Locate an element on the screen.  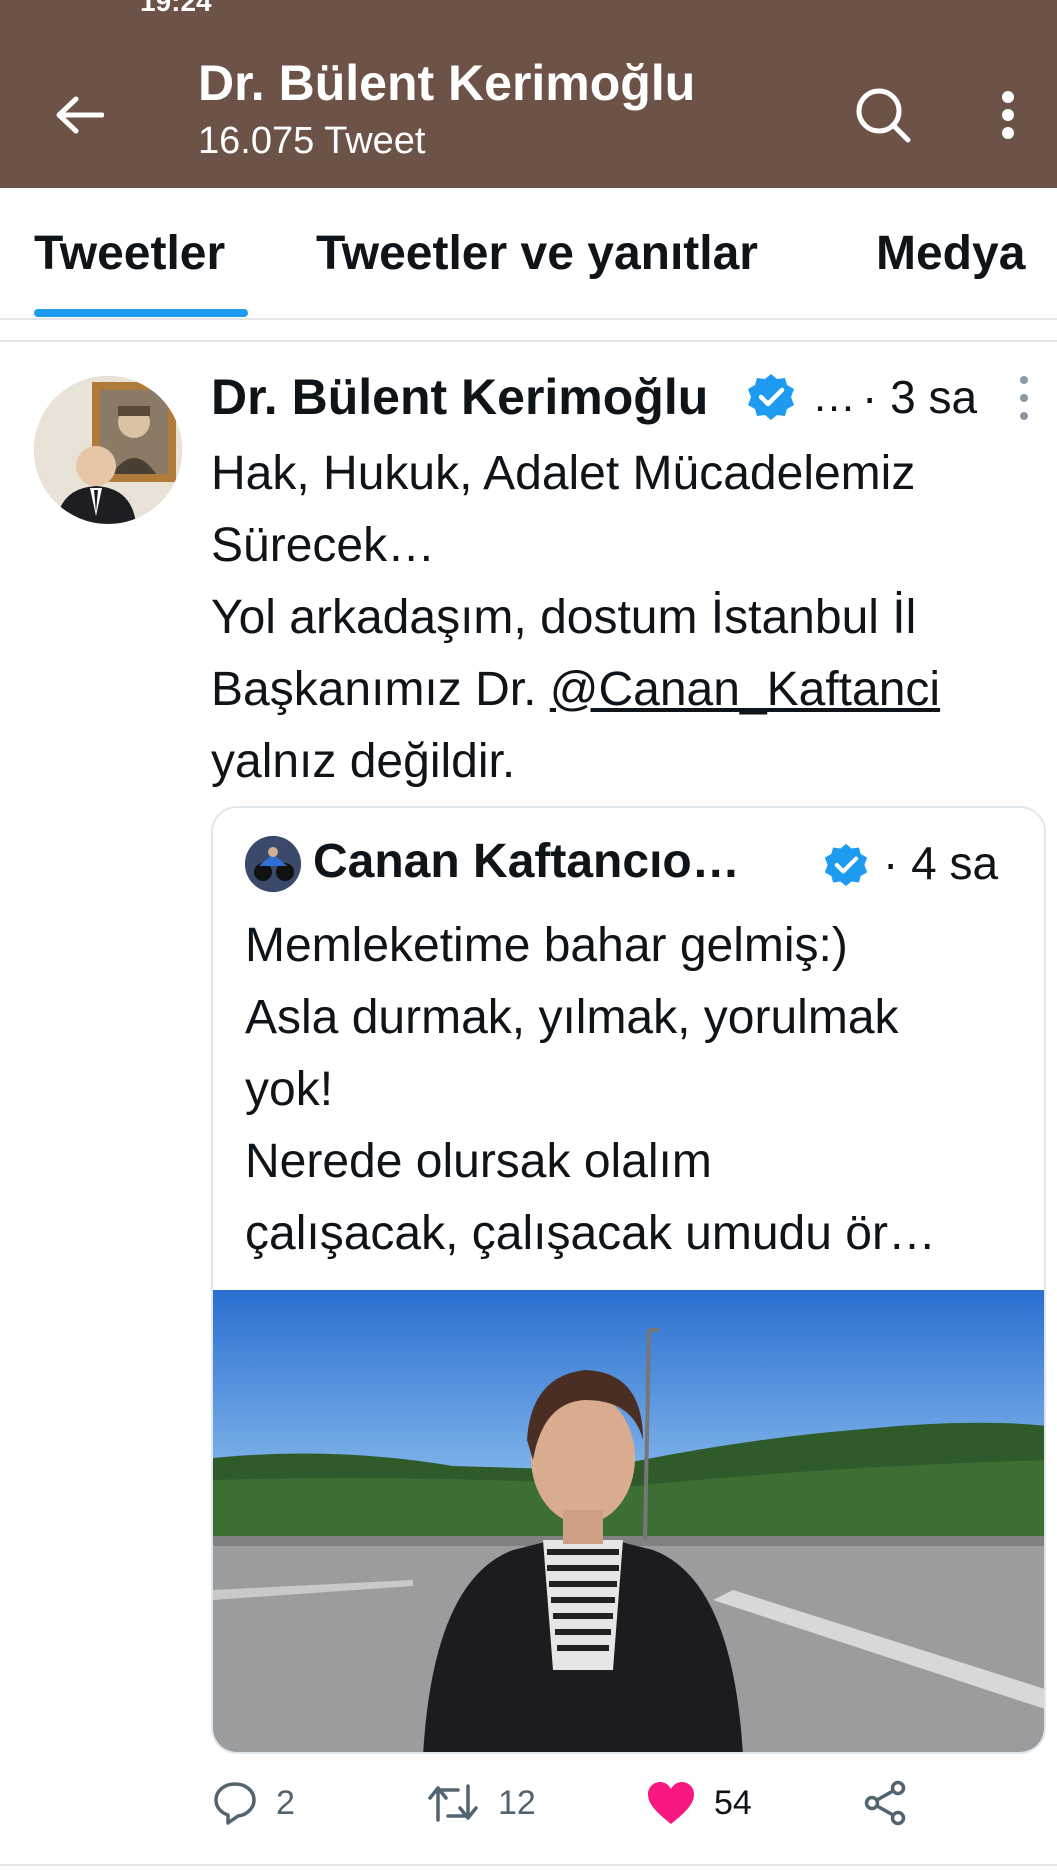
reply-icon is located at coordinates (235, 1803).